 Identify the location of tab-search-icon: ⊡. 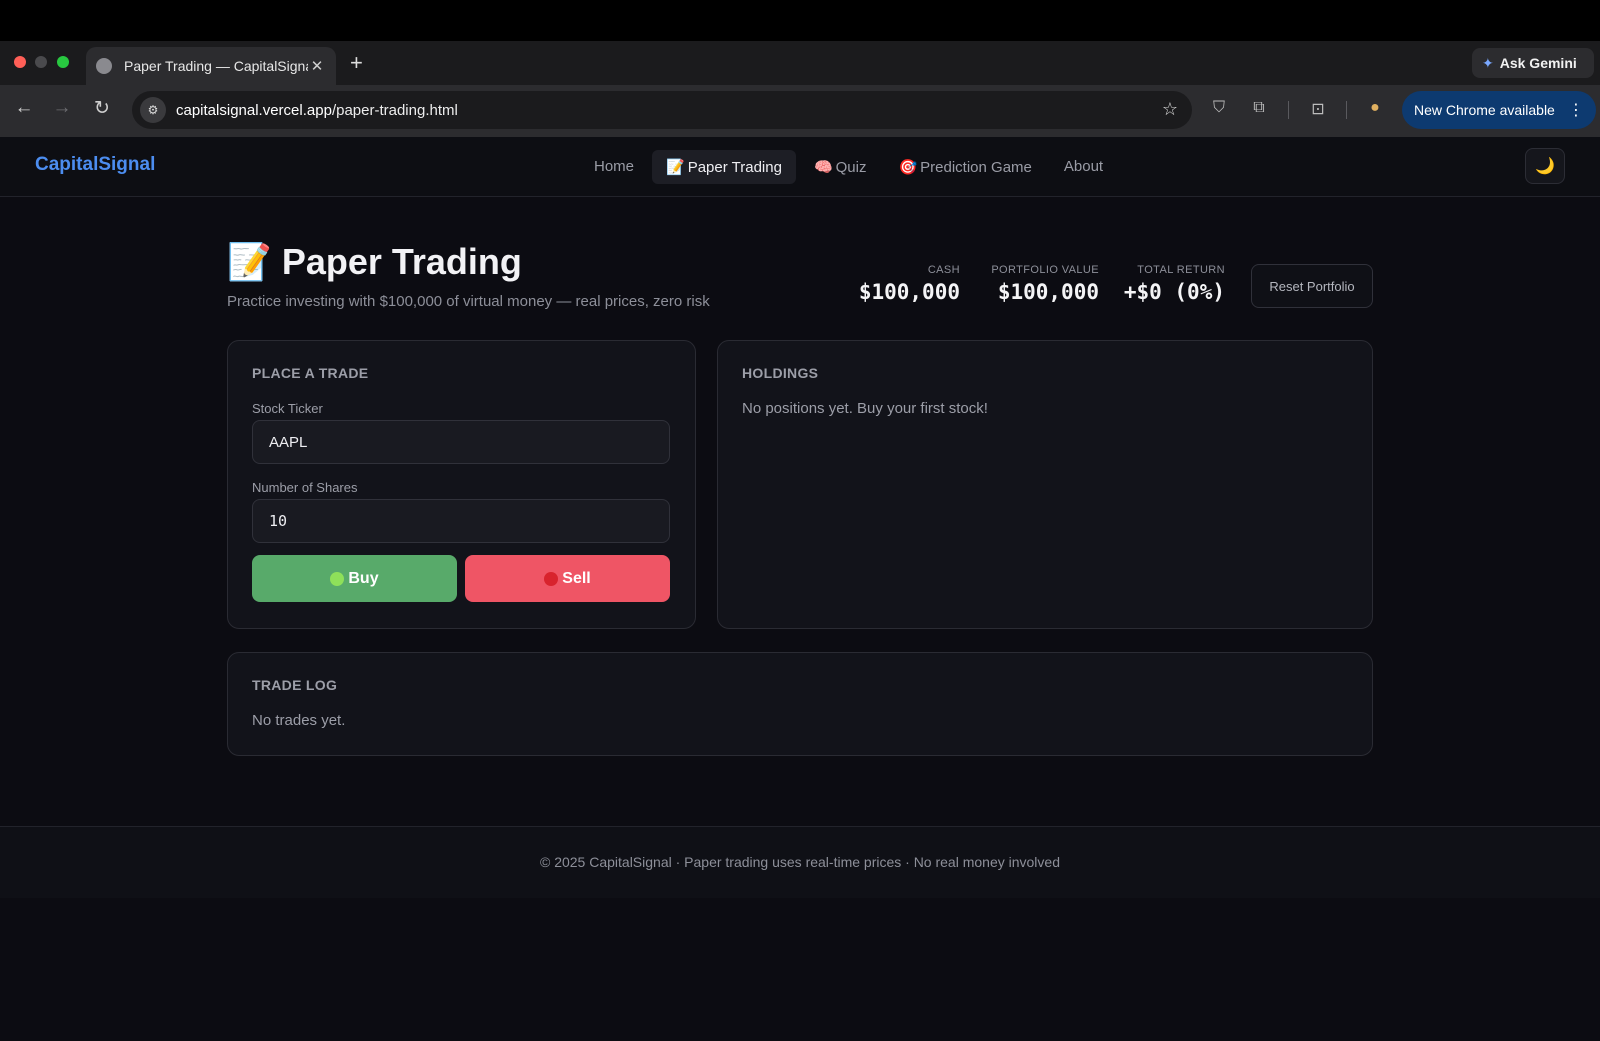
(1318, 109).